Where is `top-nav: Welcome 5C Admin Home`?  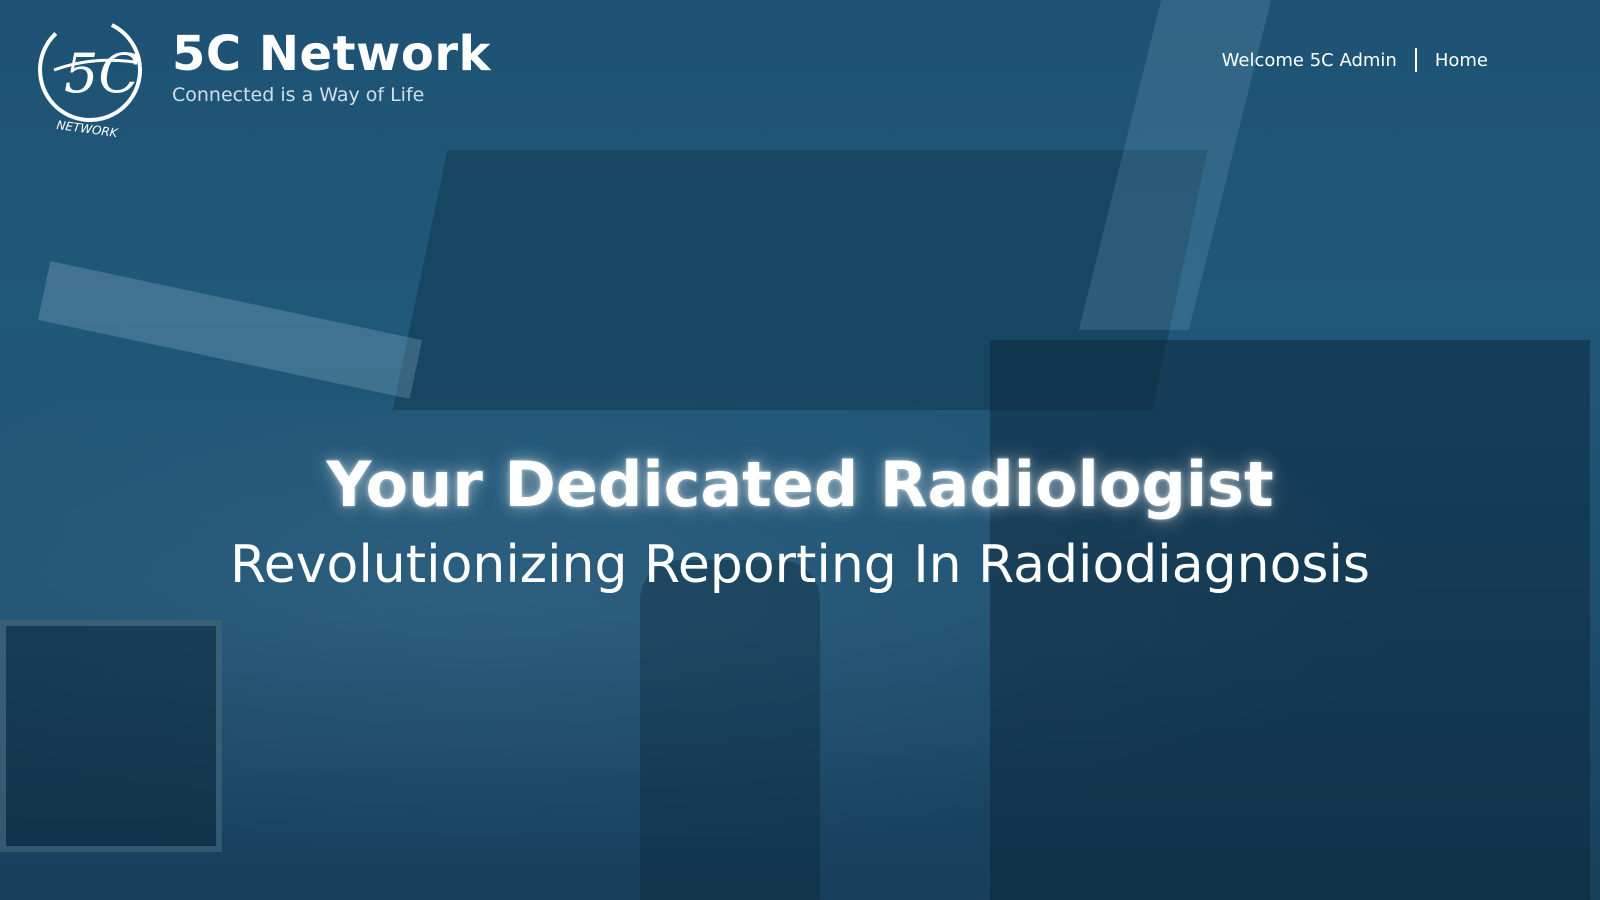 top-nav: Welcome 5C Admin Home is located at coordinates (1355, 60).